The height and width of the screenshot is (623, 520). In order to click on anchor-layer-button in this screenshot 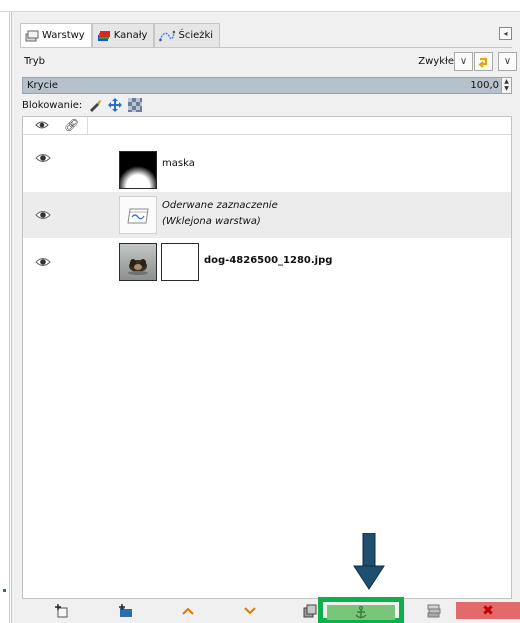, I will do `click(361, 612)`.